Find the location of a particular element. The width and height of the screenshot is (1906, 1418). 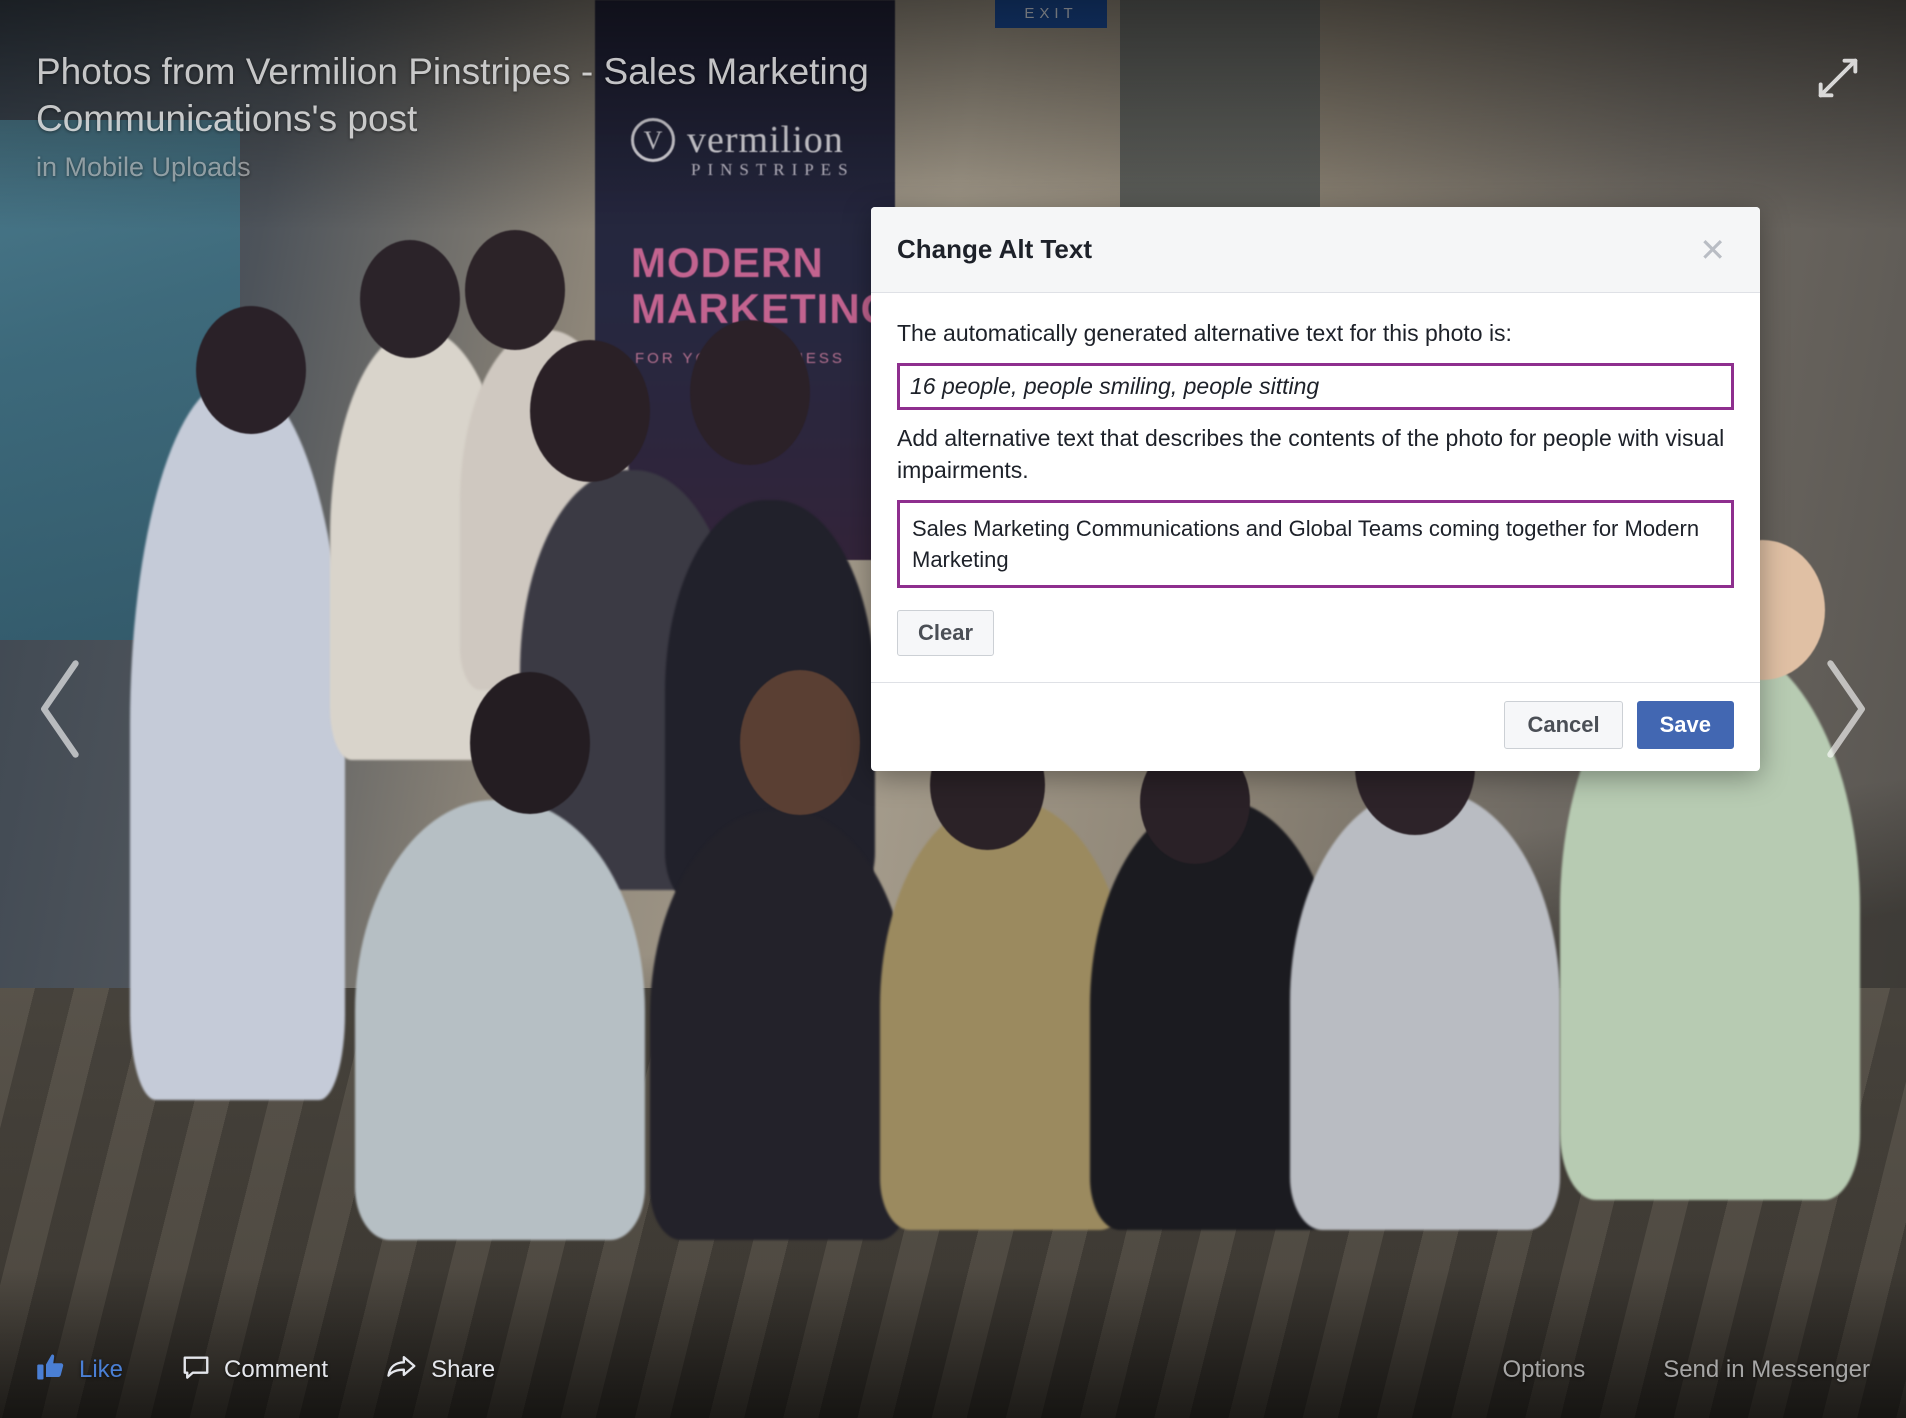

close-icon: ✕ is located at coordinates (1712, 250).